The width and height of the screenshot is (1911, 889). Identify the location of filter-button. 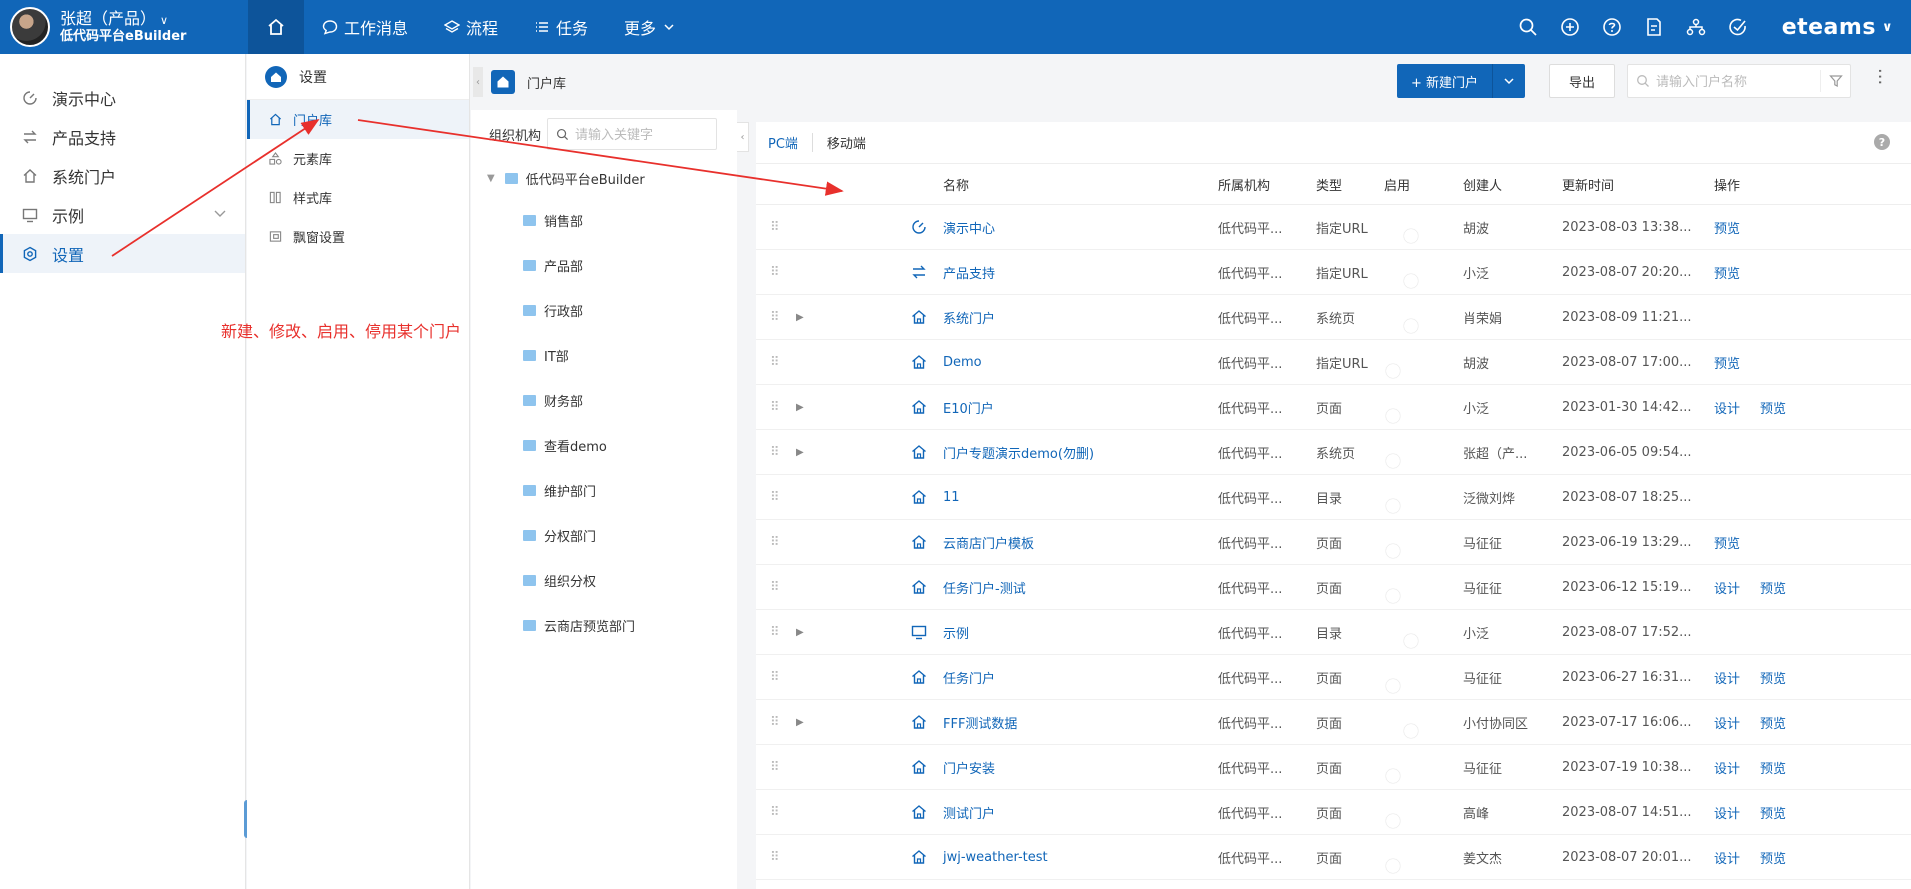
(1835, 81).